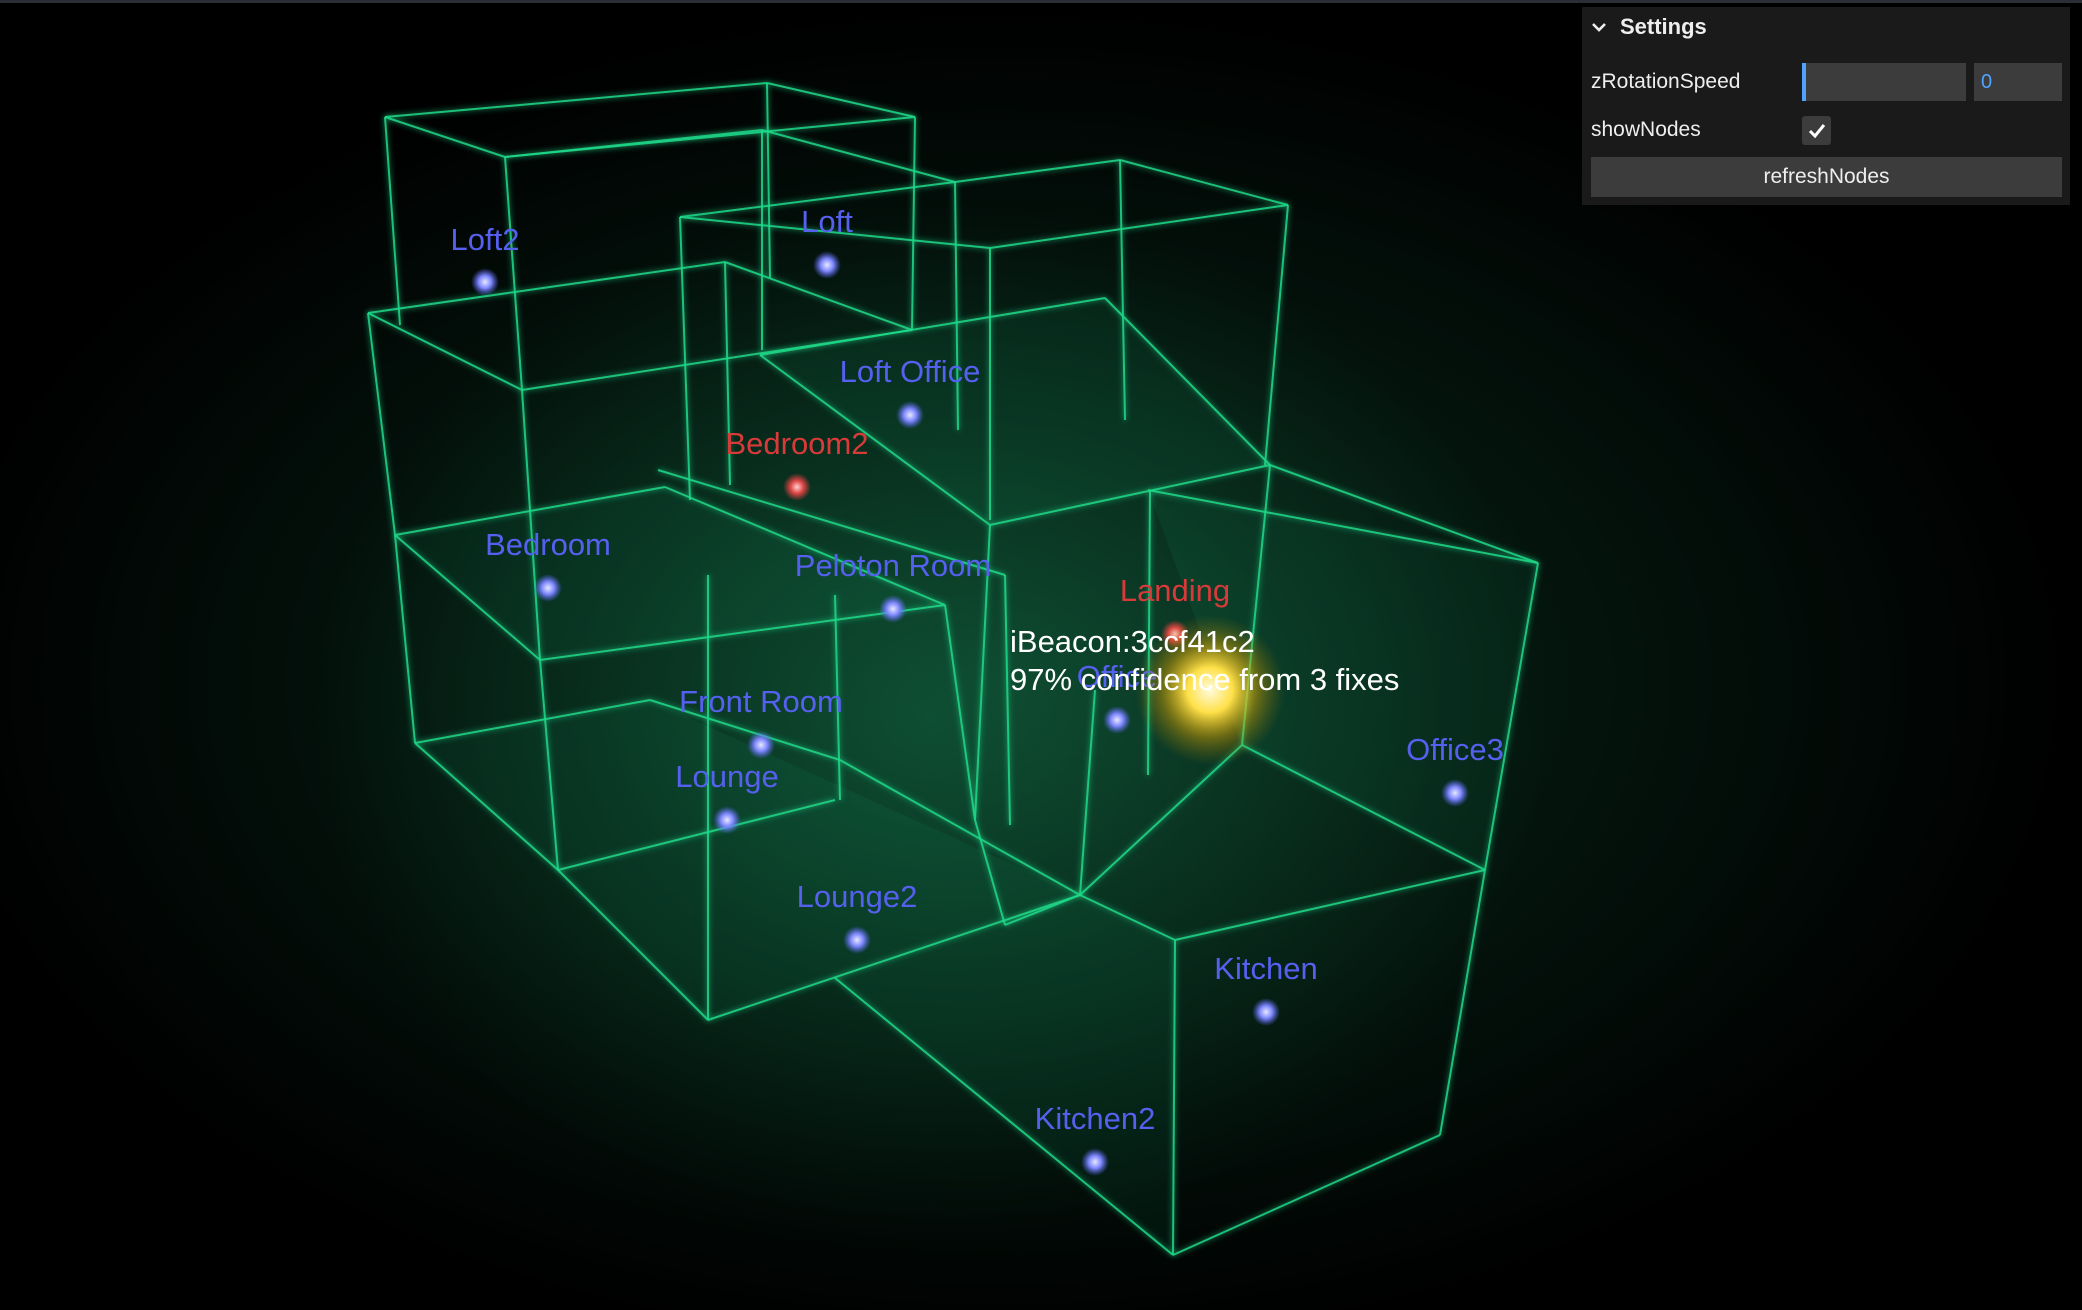  Describe the element at coordinates (485, 239) in the screenshot. I see `node-label: Loft2` at that location.